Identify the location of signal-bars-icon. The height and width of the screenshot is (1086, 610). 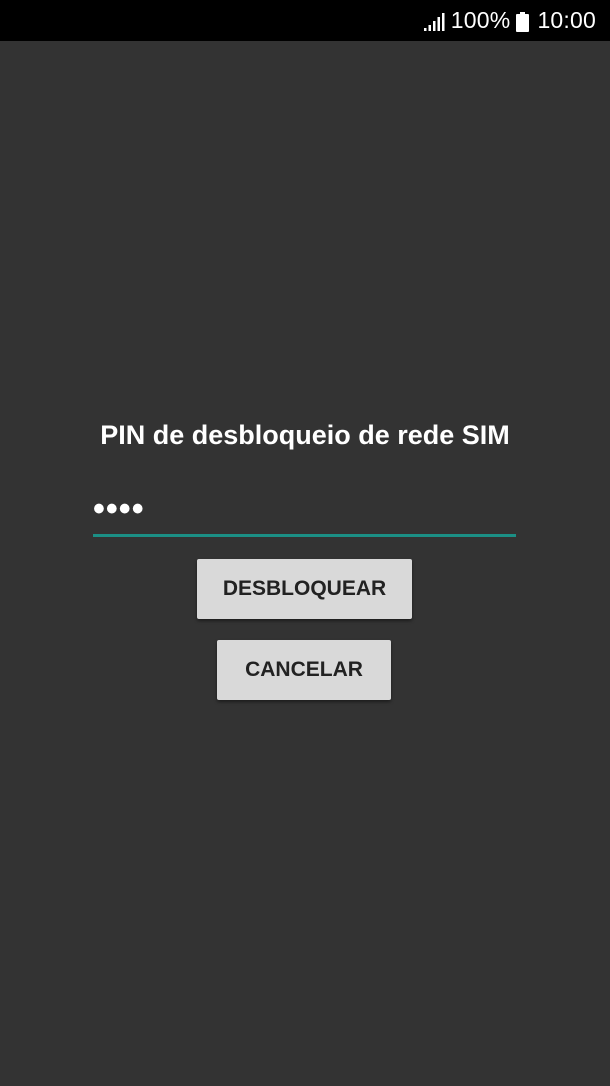
(434, 21).